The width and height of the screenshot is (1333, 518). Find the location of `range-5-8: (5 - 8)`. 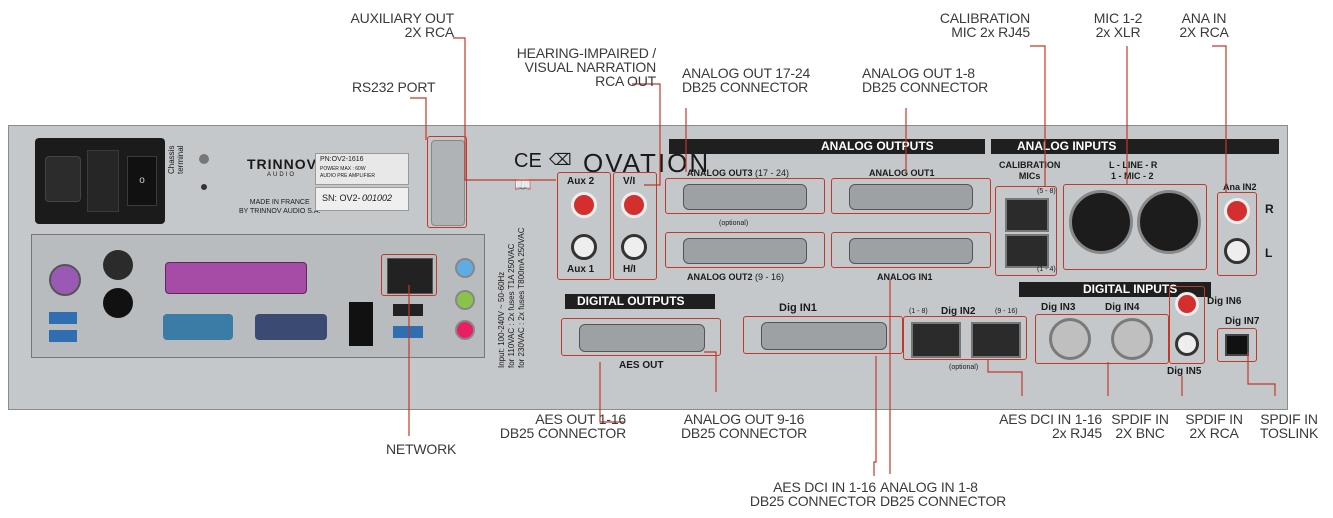

range-5-8: (5 - 8) is located at coordinates (1046, 191).